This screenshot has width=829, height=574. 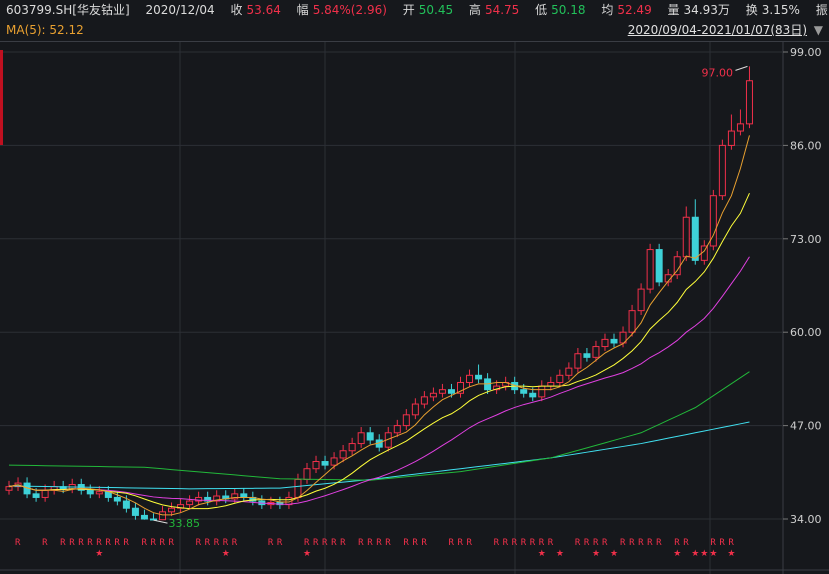 What do you see at coordinates (1, 97) in the screenshot?
I see `scroll-marker` at bounding box center [1, 97].